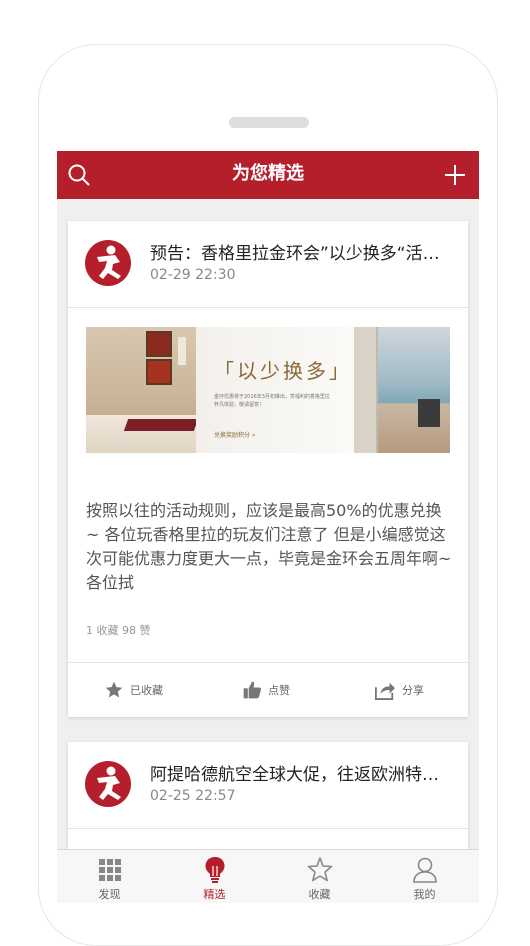 The image size is (530, 946). What do you see at coordinates (300, 251) in the screenshot?
I see `post-title: 预告：香格里拉金环会”以少换多“活动开启` at bounding box center [300, 251].